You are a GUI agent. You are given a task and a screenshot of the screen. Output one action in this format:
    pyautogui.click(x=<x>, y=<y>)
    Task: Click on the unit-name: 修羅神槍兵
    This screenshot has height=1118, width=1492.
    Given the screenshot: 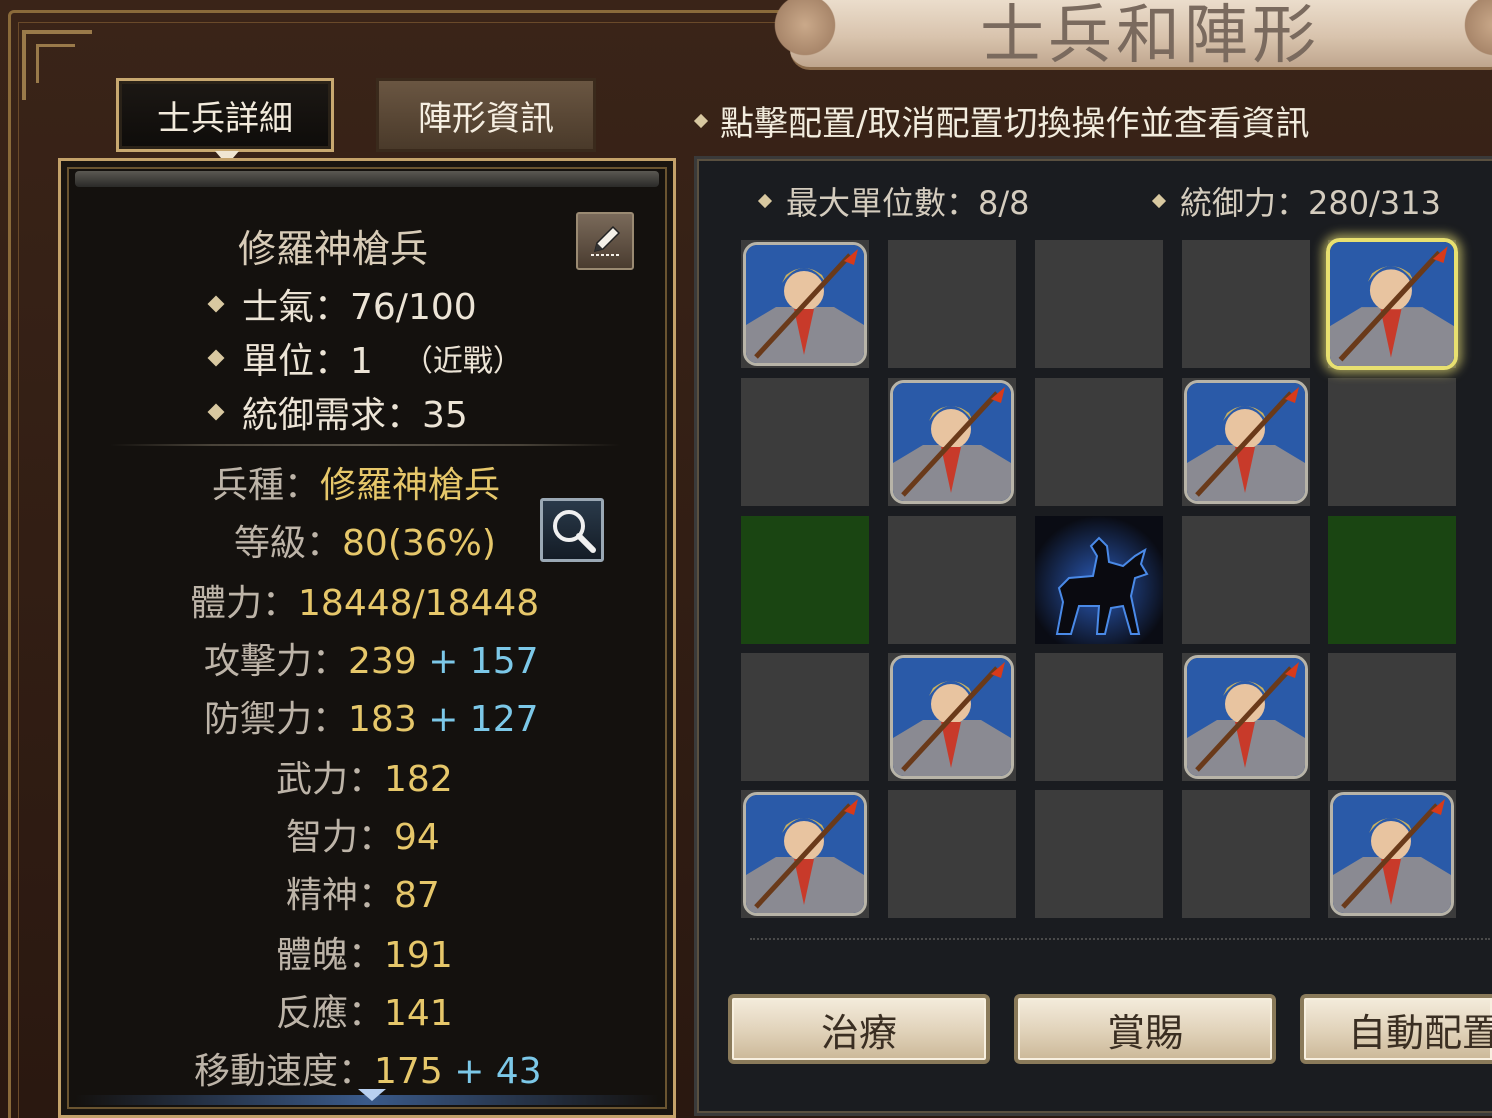 What is the action you would take?
    pyautogui.click(x=333, y=249)
    